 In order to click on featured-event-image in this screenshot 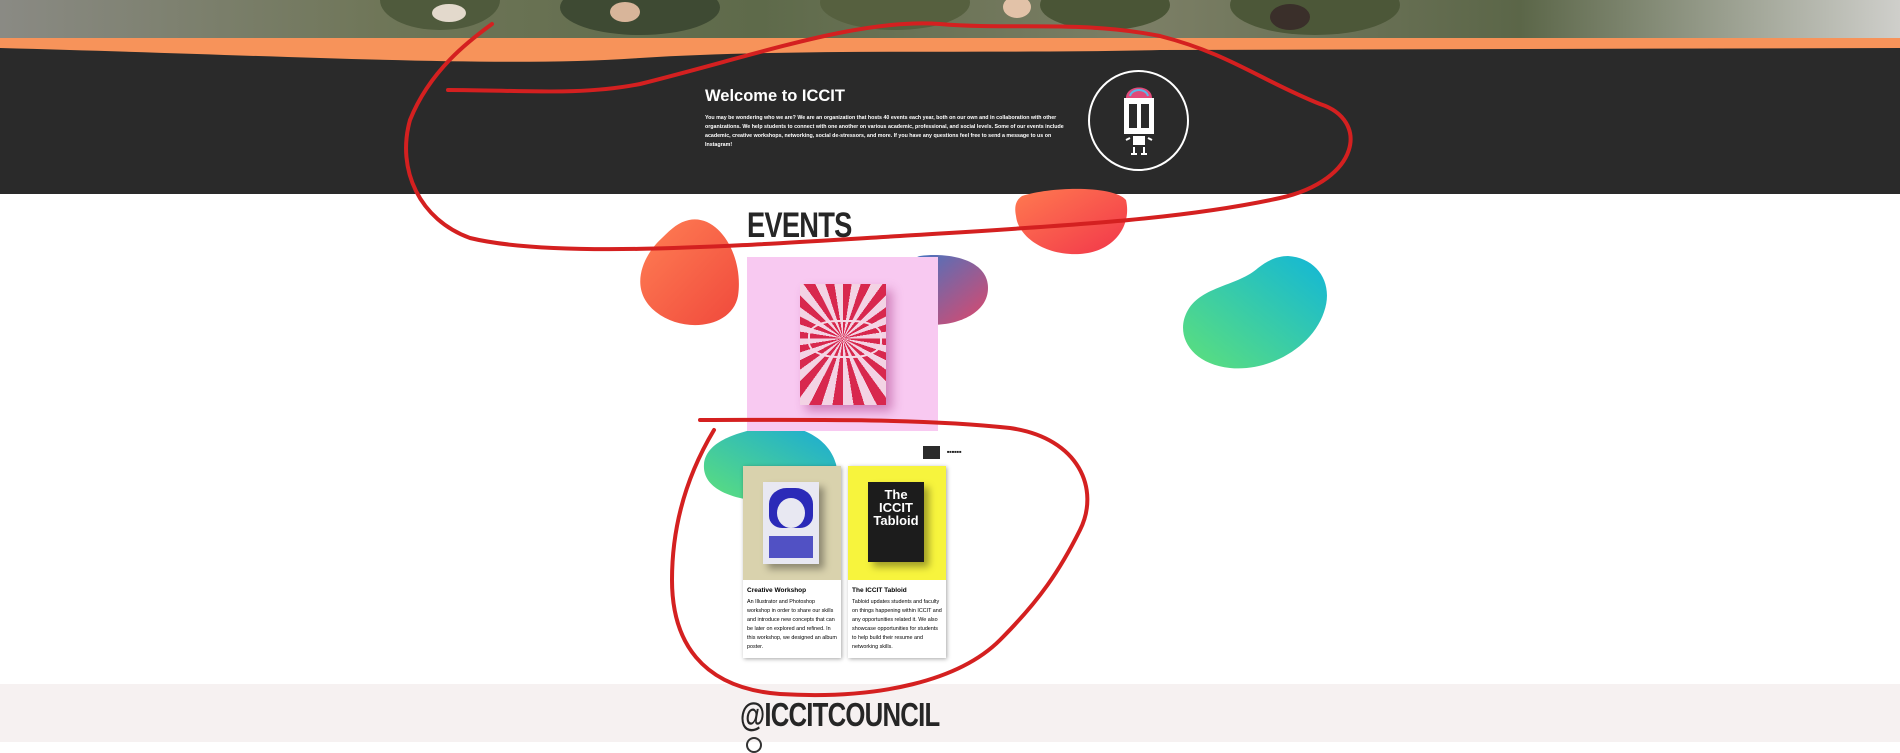, I will do `click(842, 344)`.